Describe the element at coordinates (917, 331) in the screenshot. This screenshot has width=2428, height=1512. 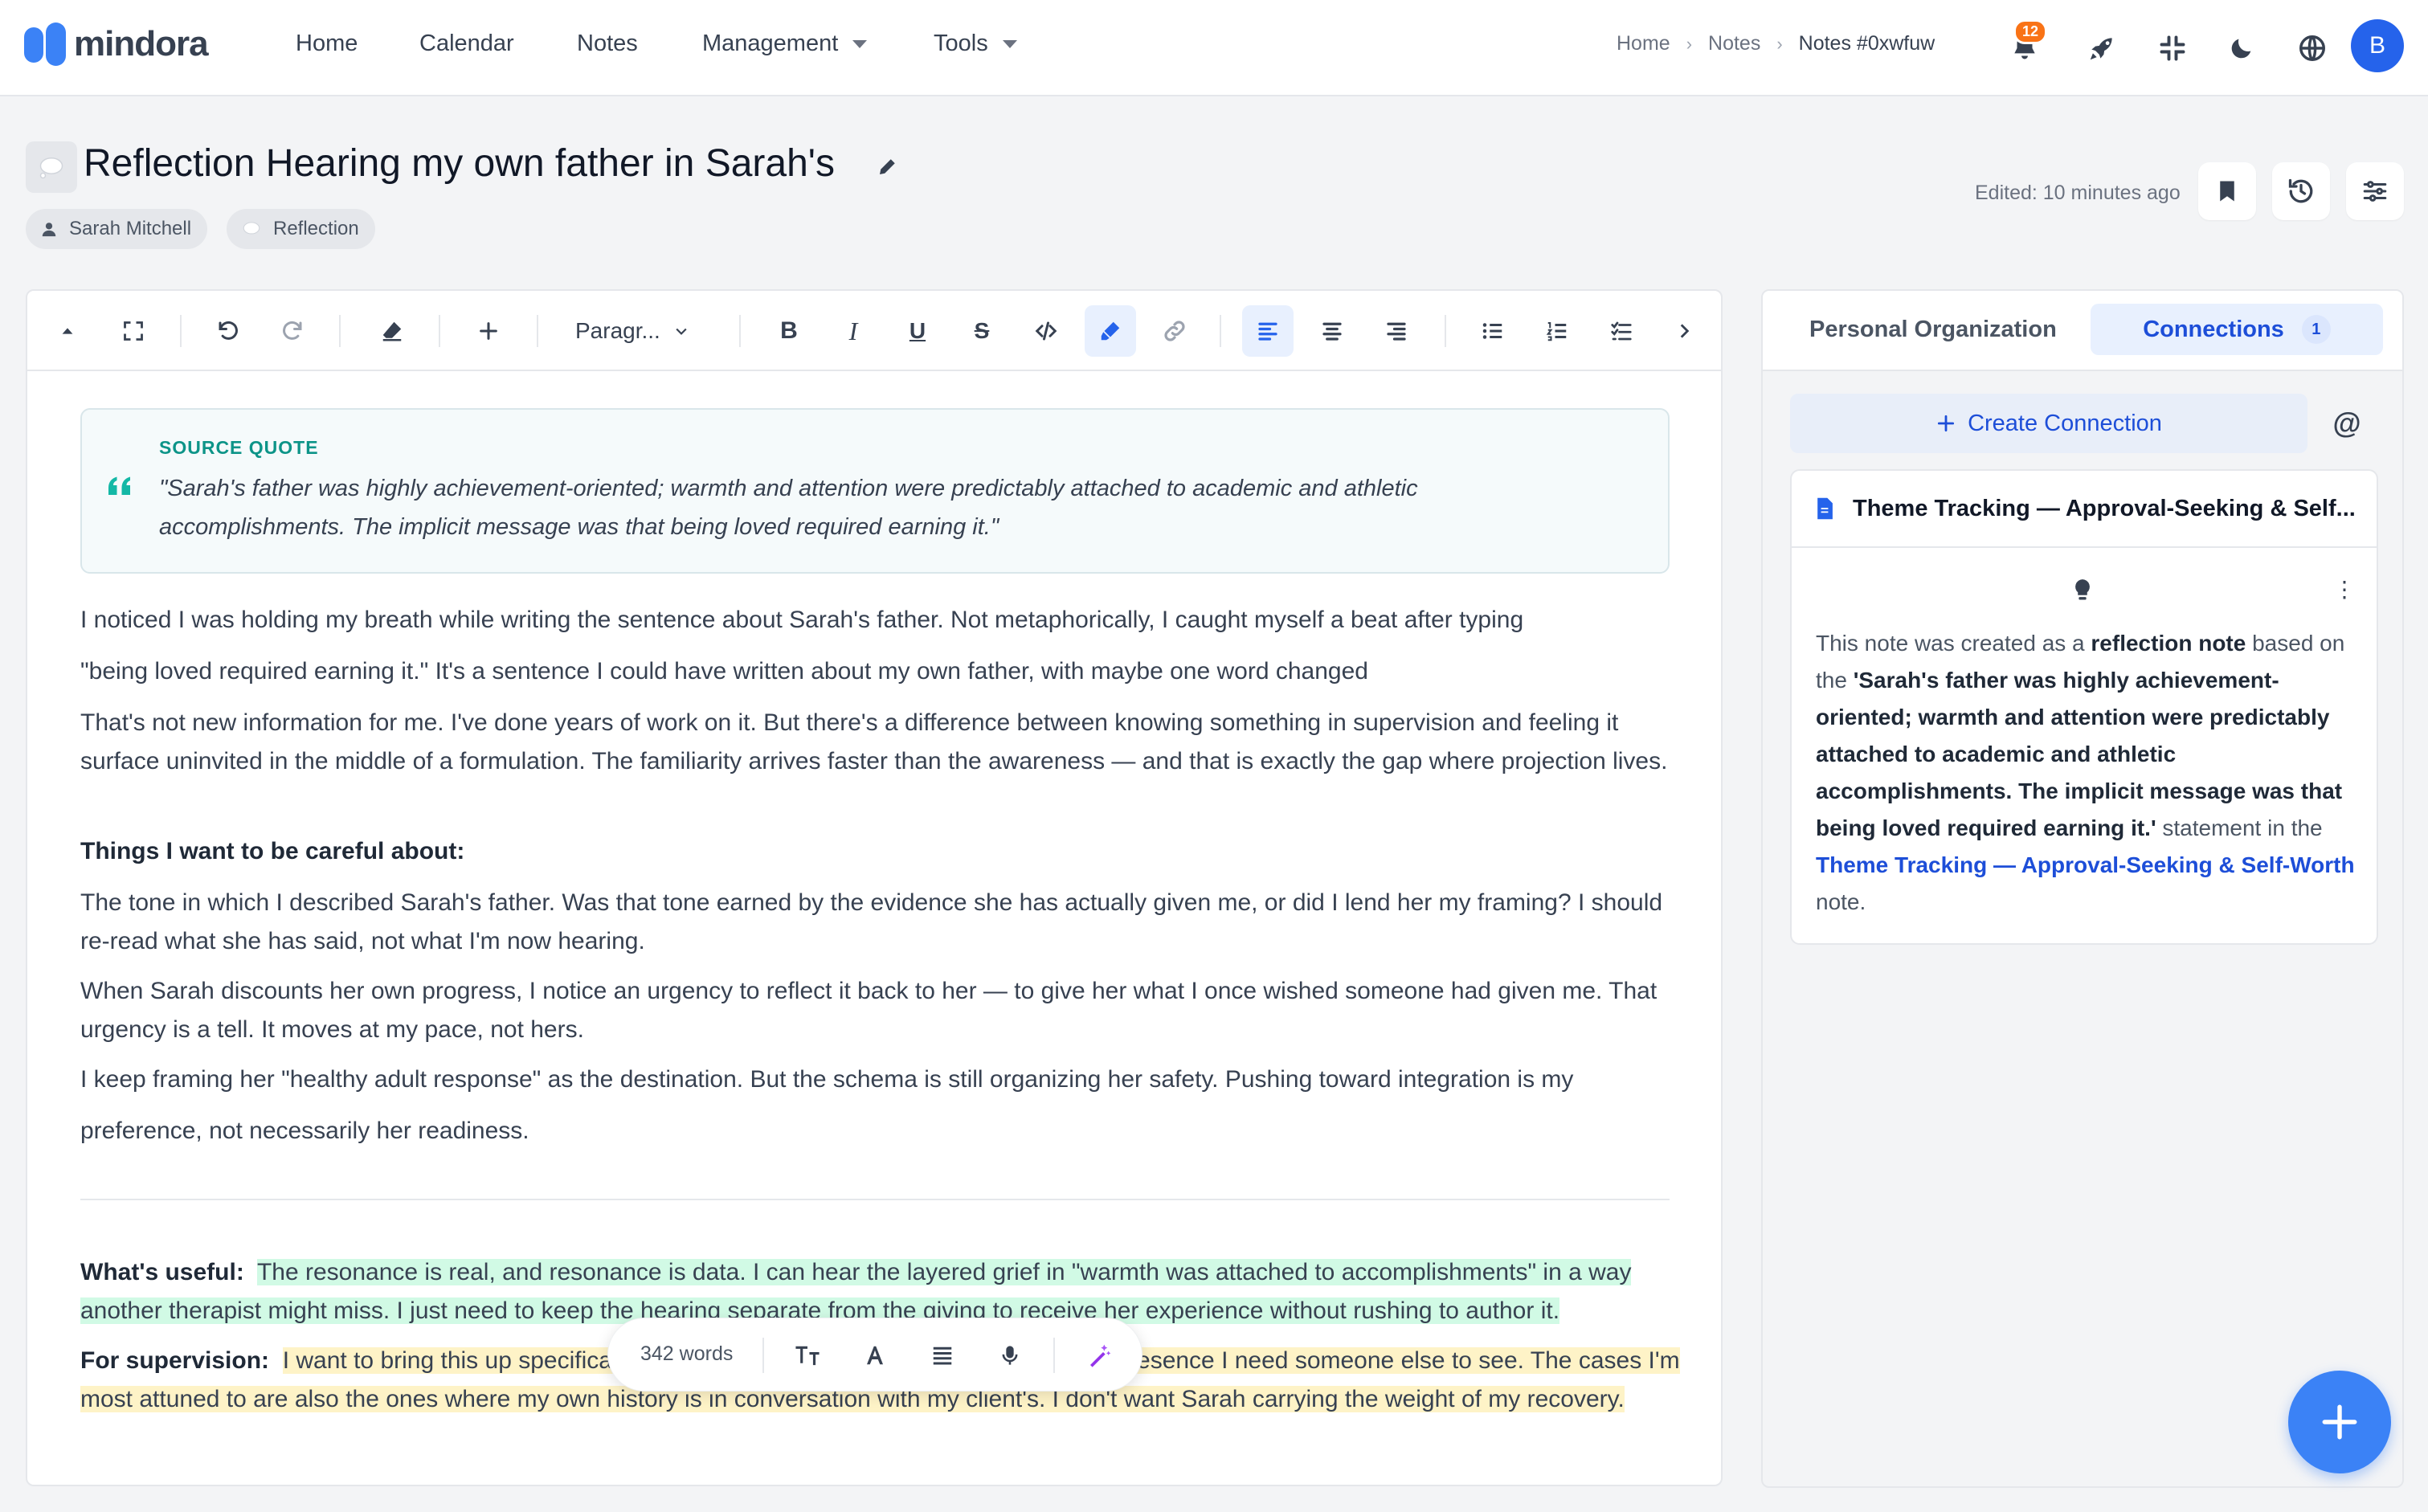
I see `underline-button: U` at that location.